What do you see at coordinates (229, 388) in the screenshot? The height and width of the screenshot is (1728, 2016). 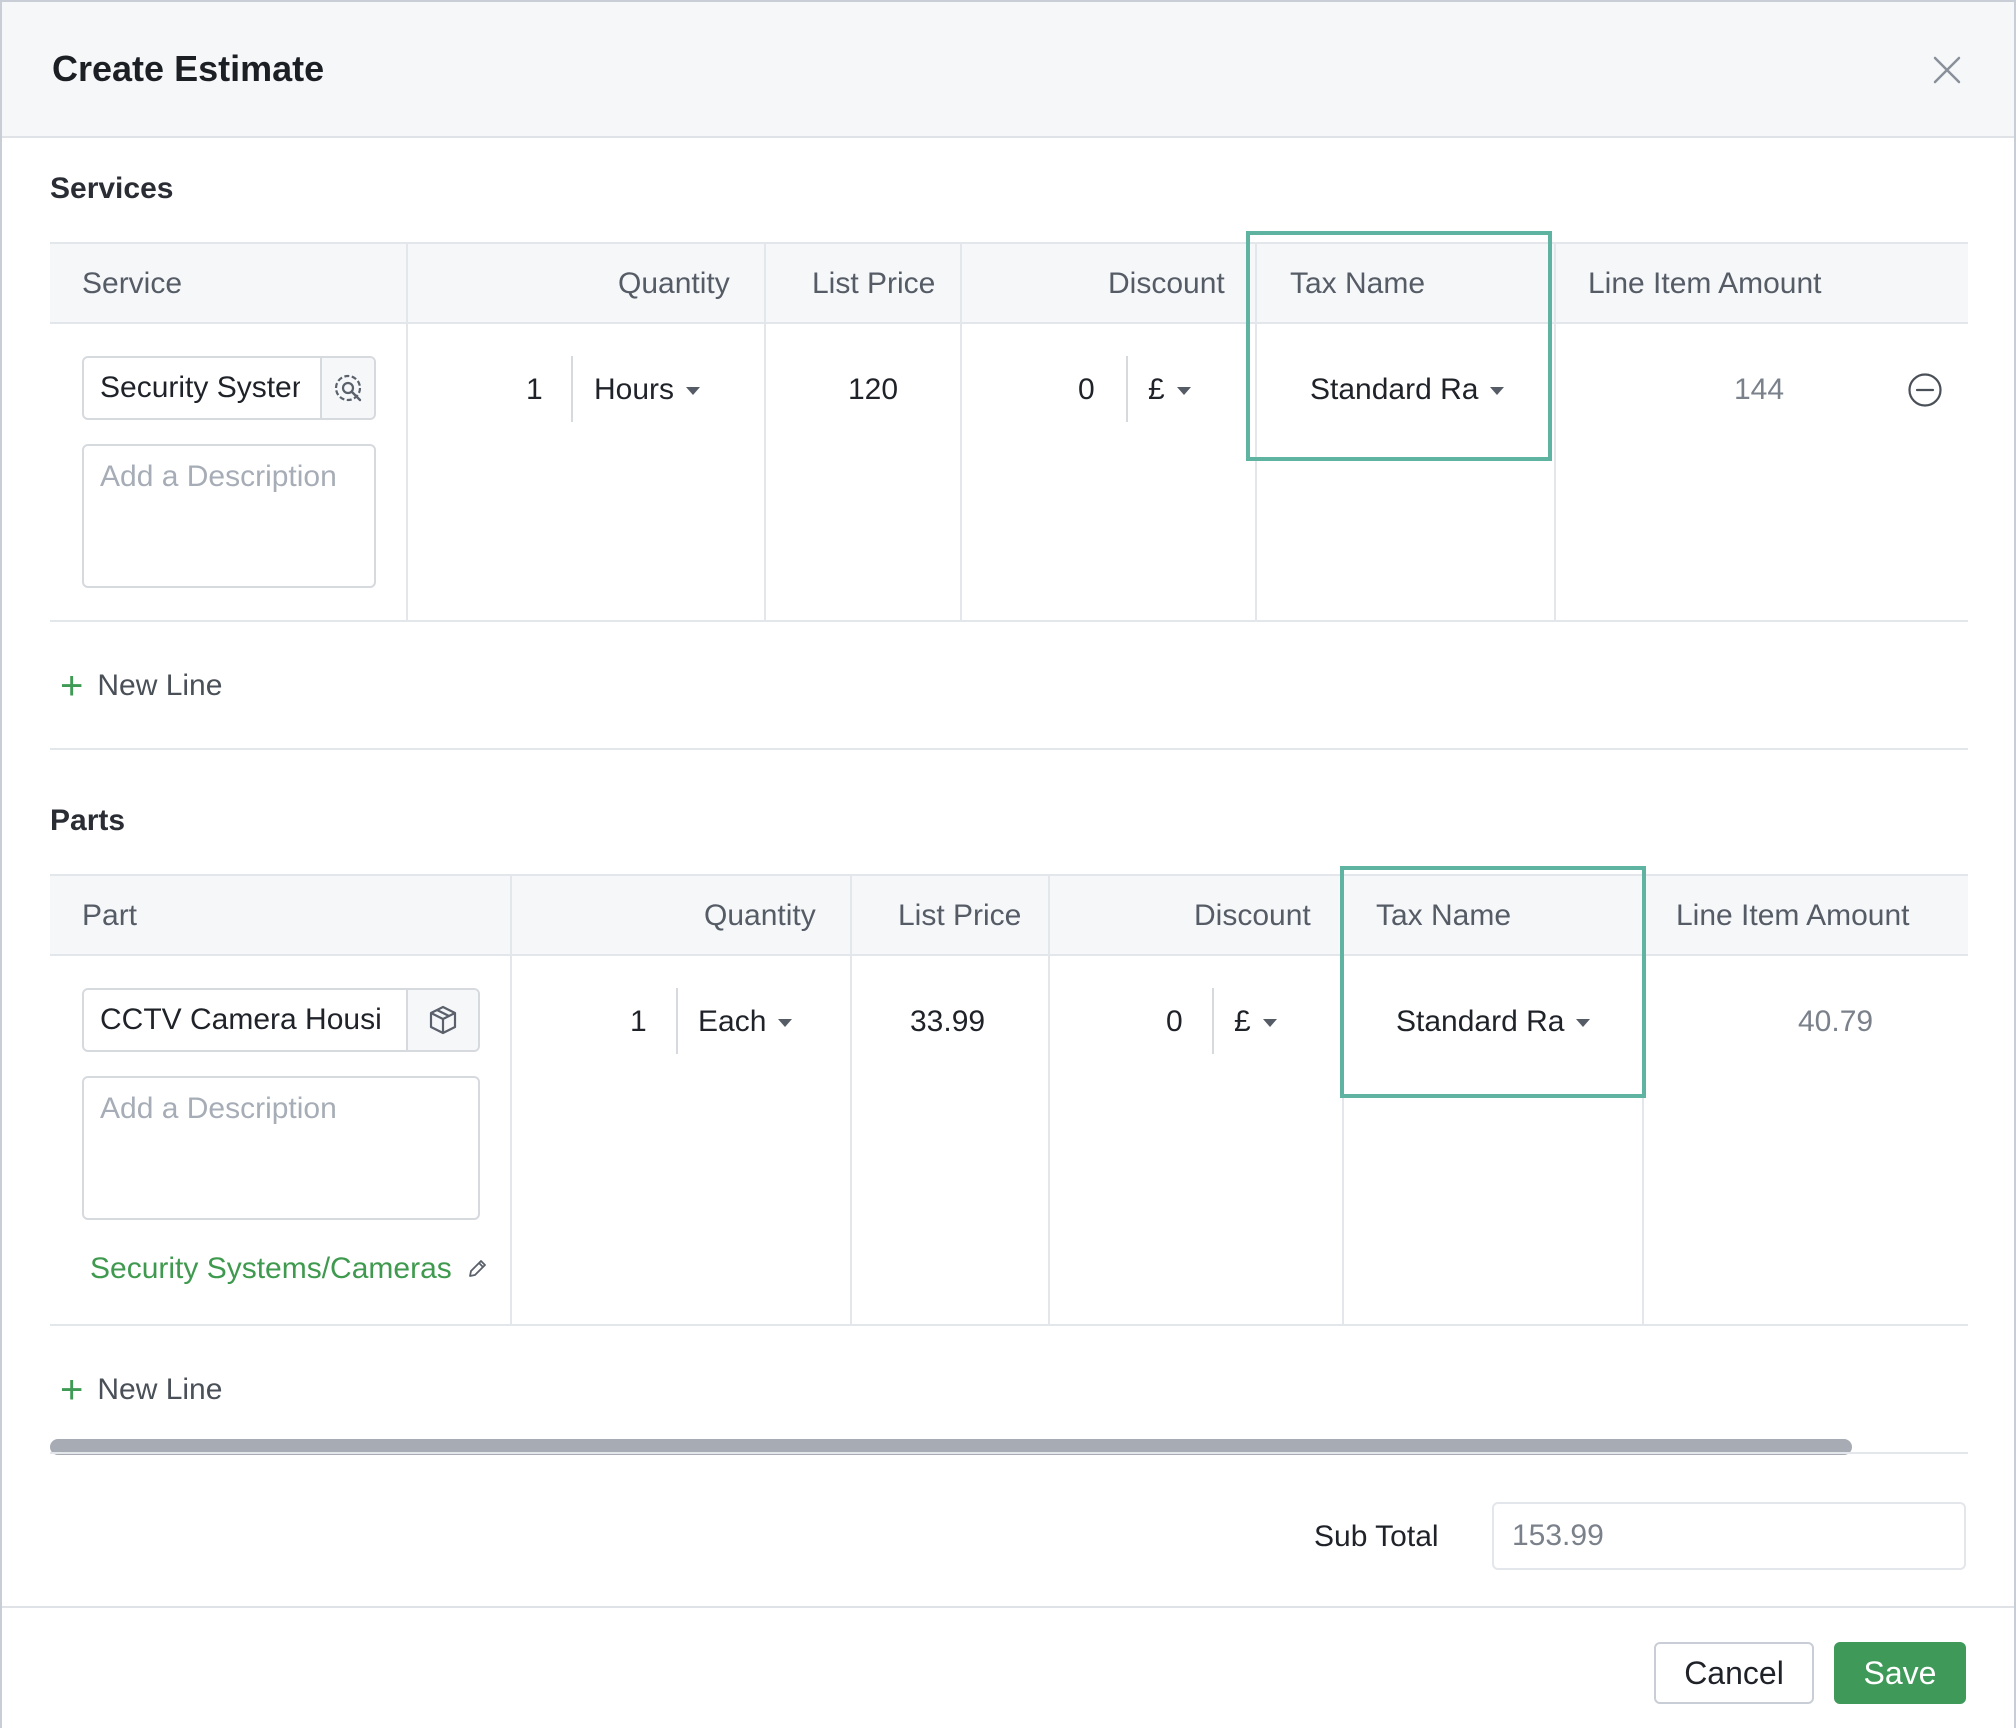 I see `service-name-input: Security System` at bounding box center [229, 388].